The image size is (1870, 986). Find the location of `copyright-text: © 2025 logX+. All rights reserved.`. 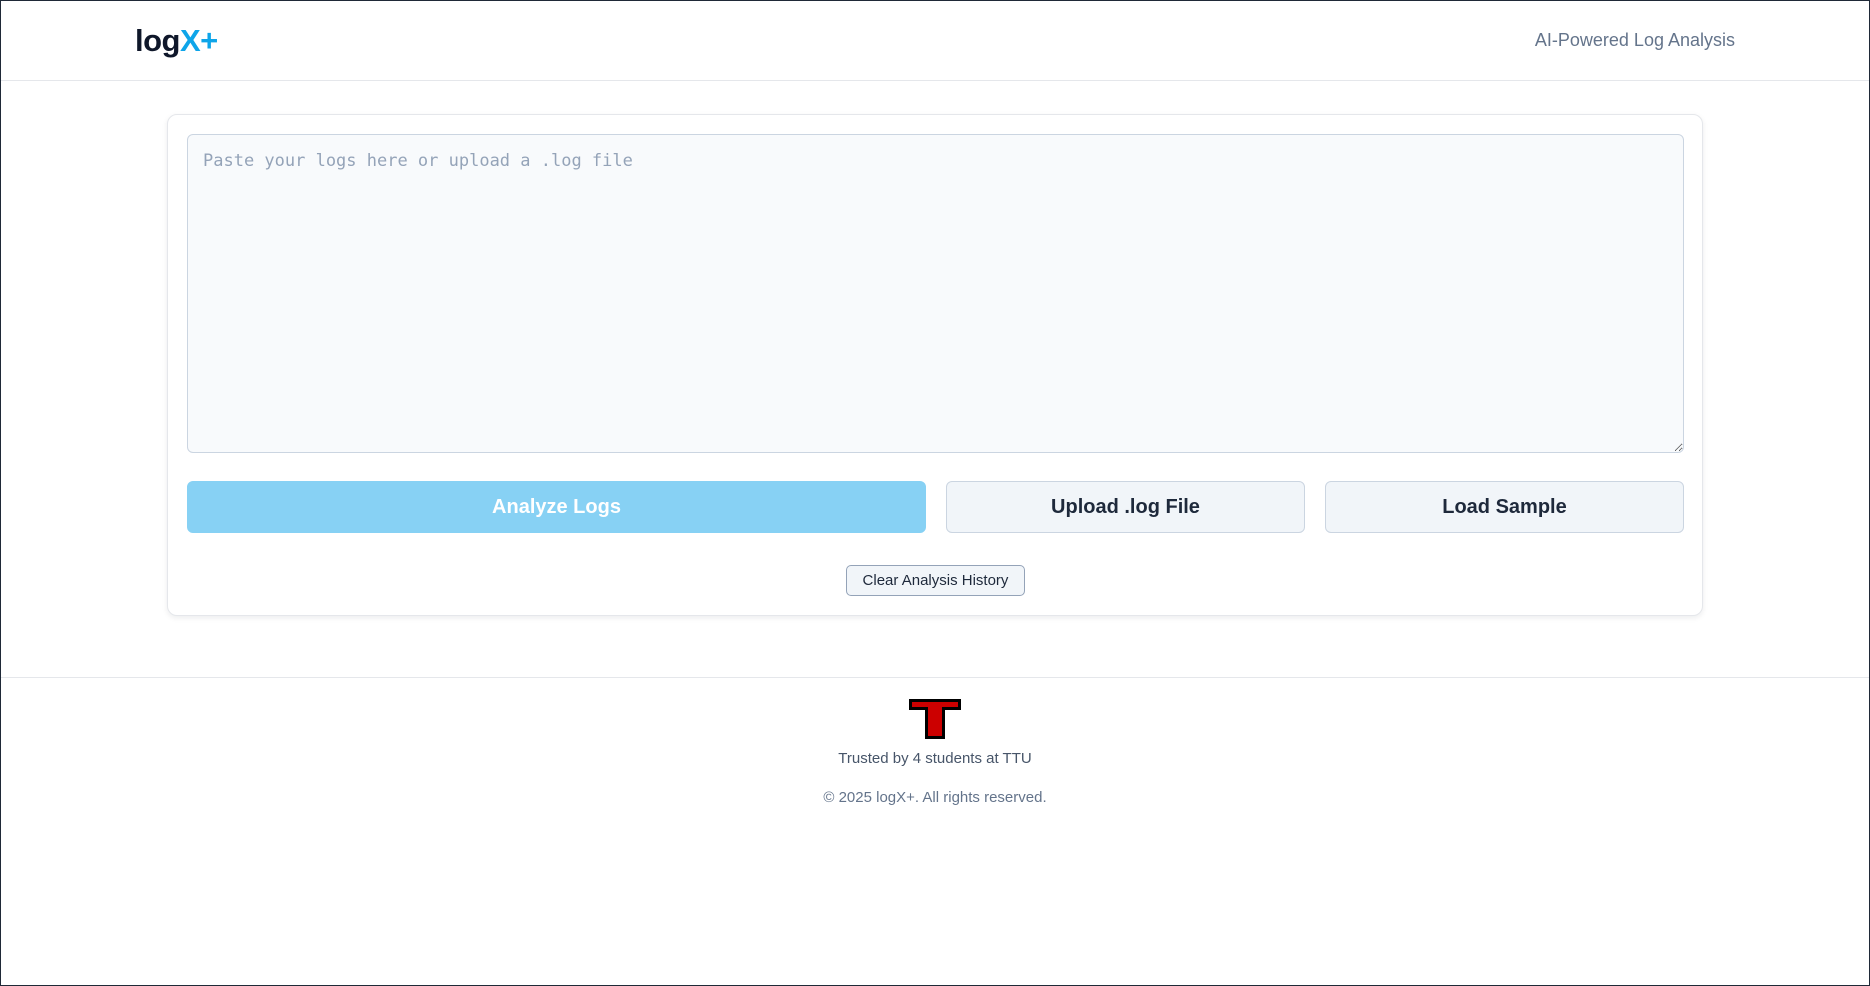

copyright-text: © 2025 logX+. All rights reserved. is located at coordinates (935, 797).